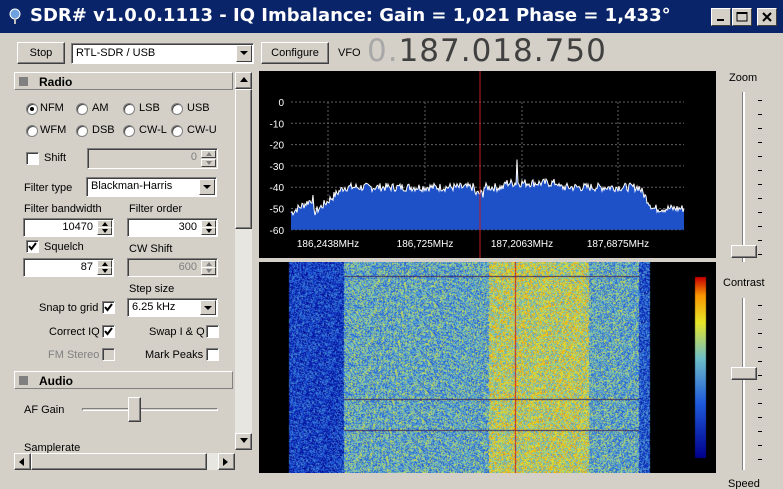 The height and width of the screenshot is (489, 783). I want to click on source-select: RTL-SDR / USB, so click(162, 53).